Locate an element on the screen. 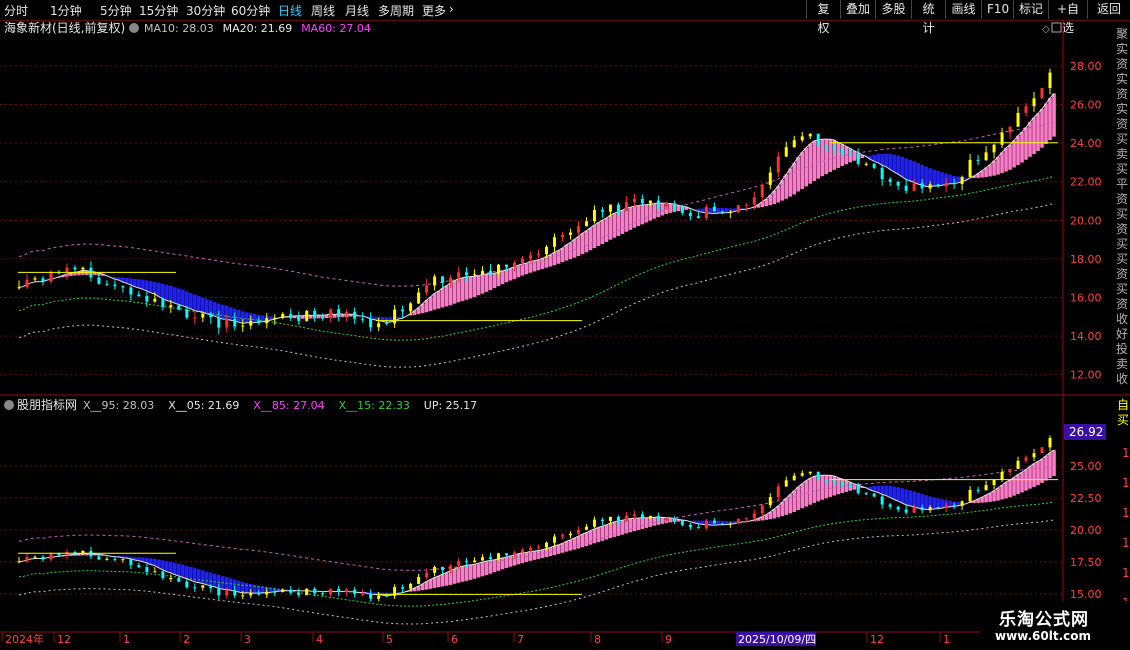  period-tab-4: 30分钟 is located at coordinates (205, 10).